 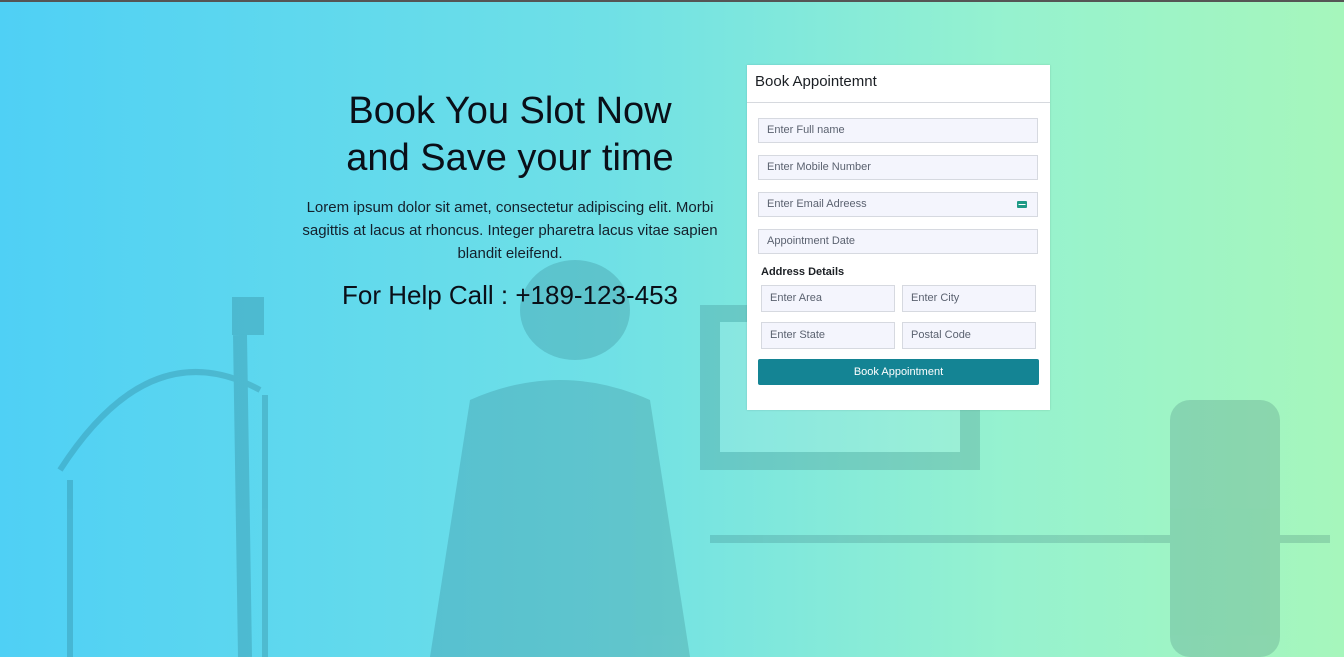 I want to click on city-input: Enter City, so click(x=969, y=298).